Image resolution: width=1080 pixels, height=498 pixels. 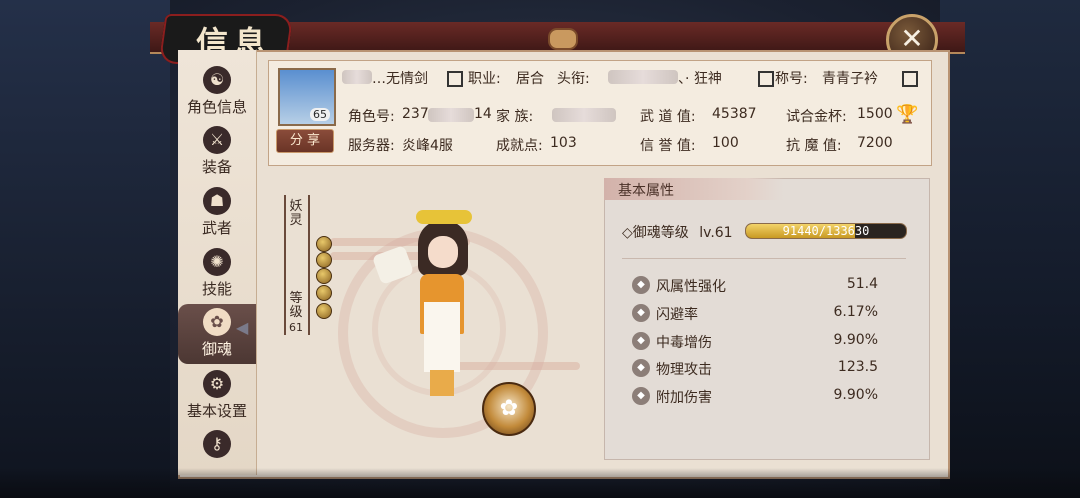 What do you see at coordinates (217, 444) in the screenshot?
I see `key-icon: ⚷` at bounding box center [217, 444].